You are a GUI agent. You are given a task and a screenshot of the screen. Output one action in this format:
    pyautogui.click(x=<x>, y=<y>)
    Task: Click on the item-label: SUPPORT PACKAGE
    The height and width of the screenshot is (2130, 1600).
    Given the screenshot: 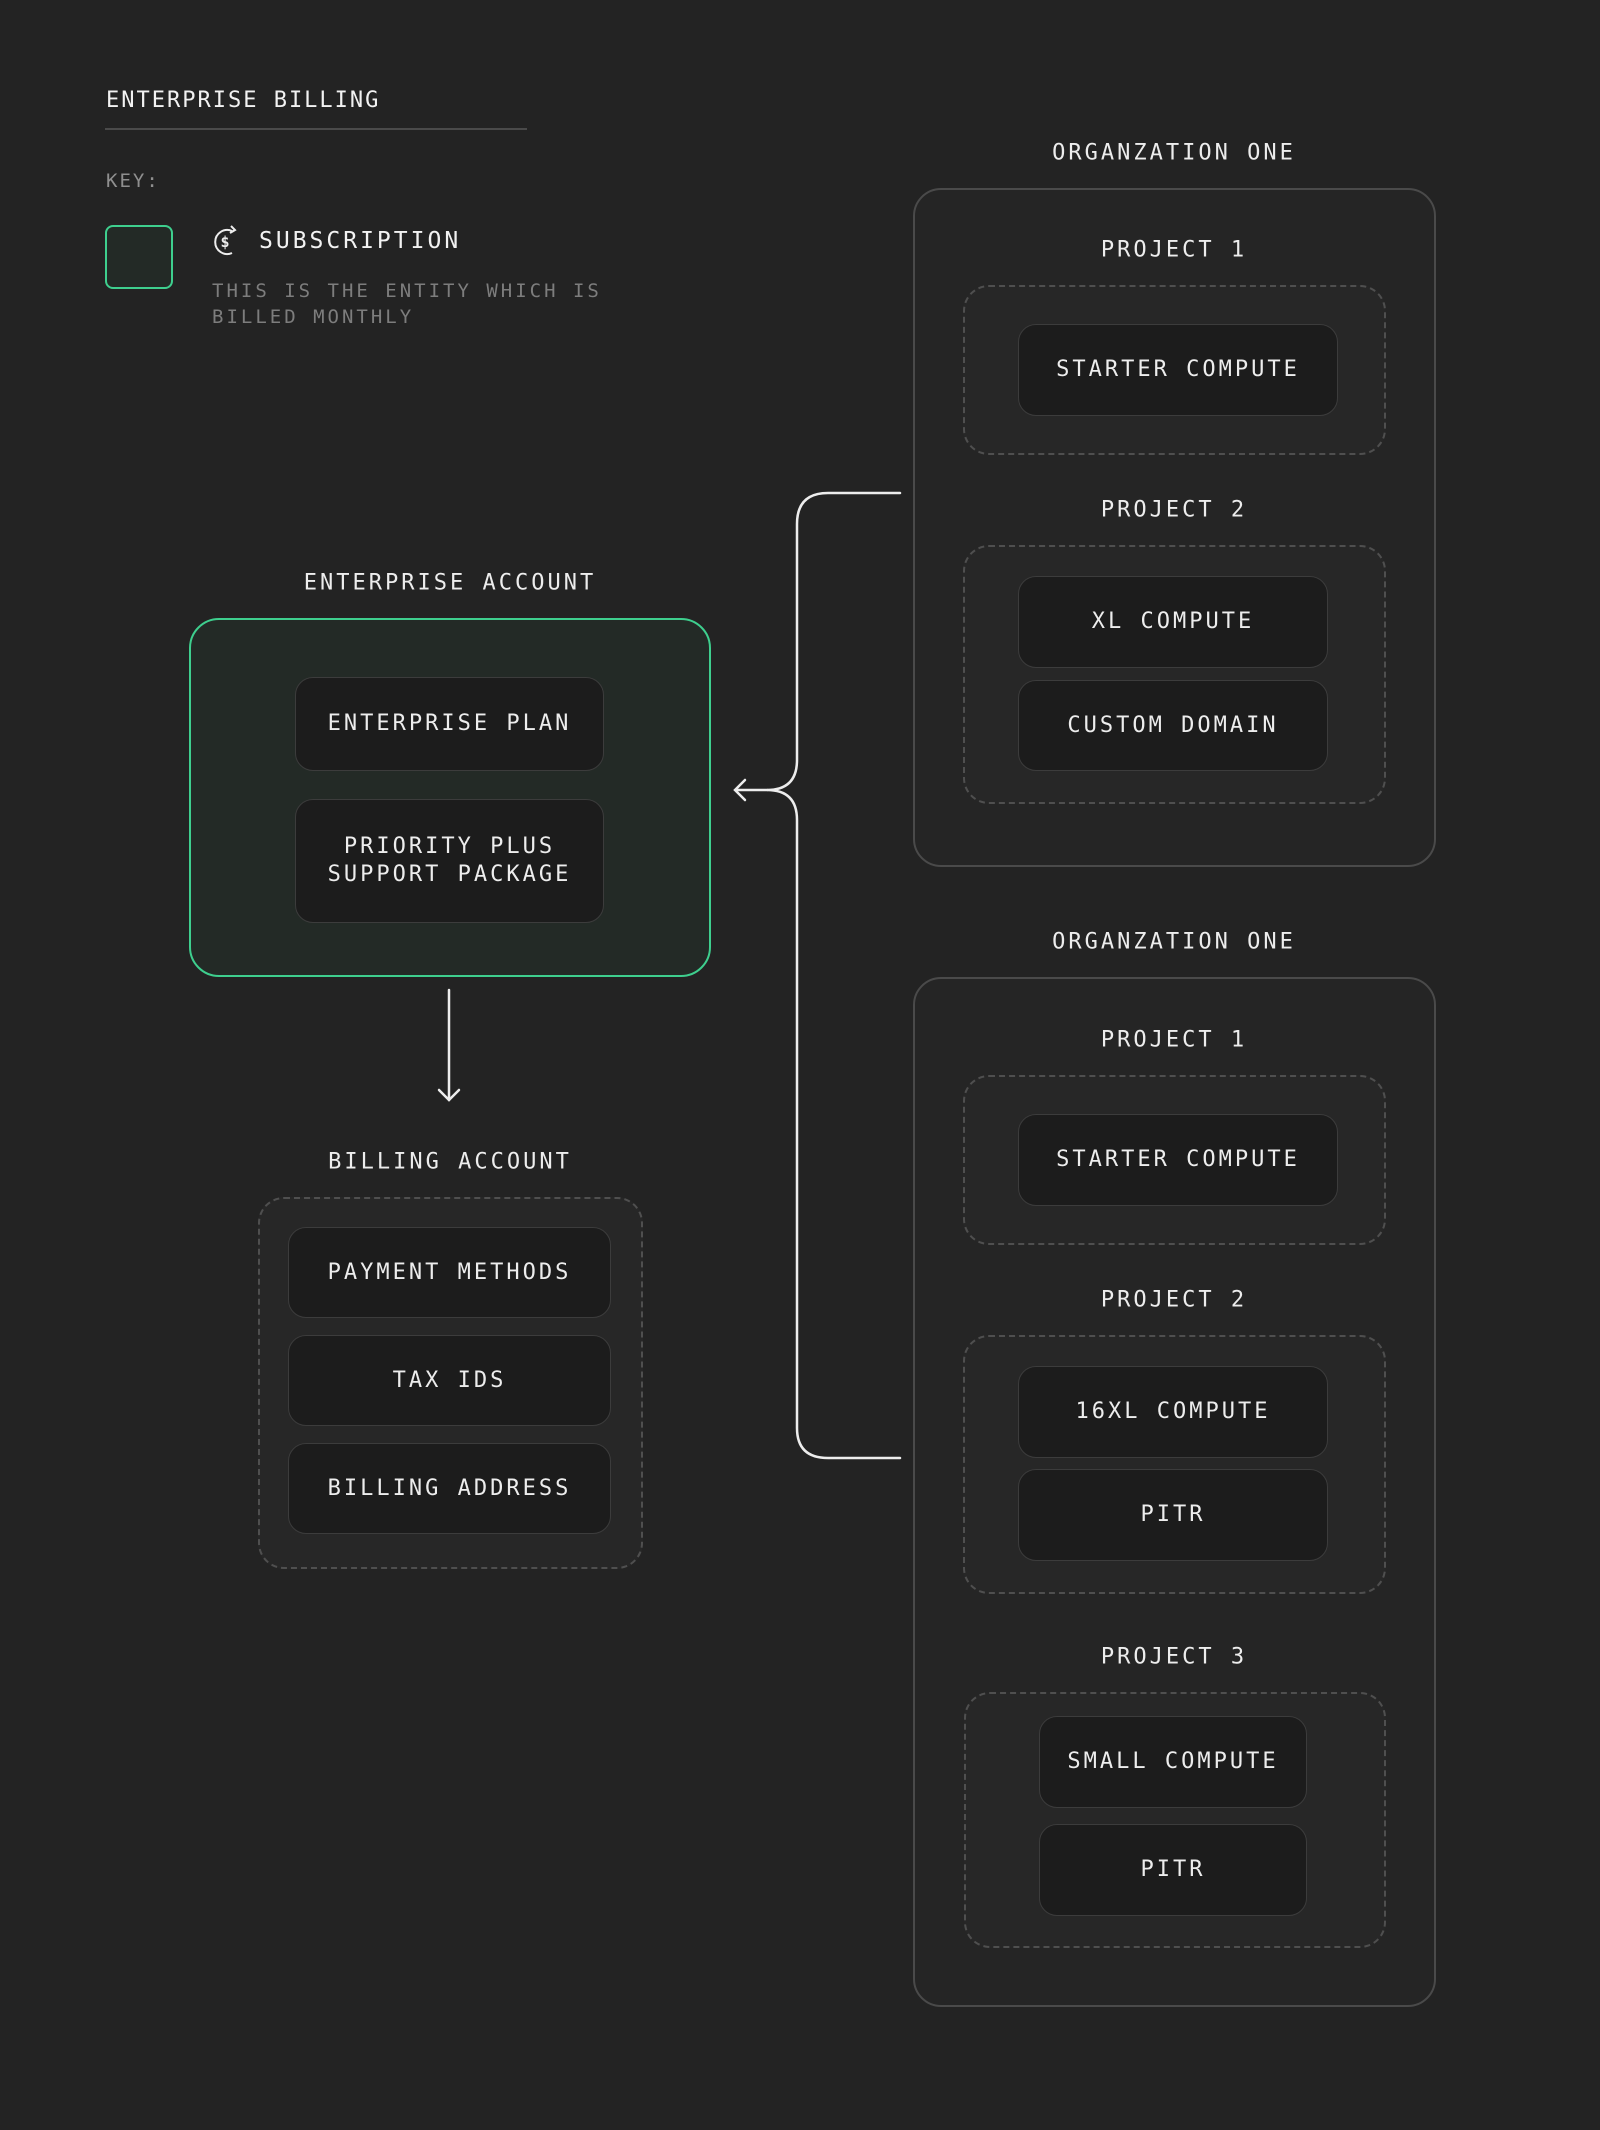 What is the action you would take?
    pyautogui.click(x=449, y=874)
    